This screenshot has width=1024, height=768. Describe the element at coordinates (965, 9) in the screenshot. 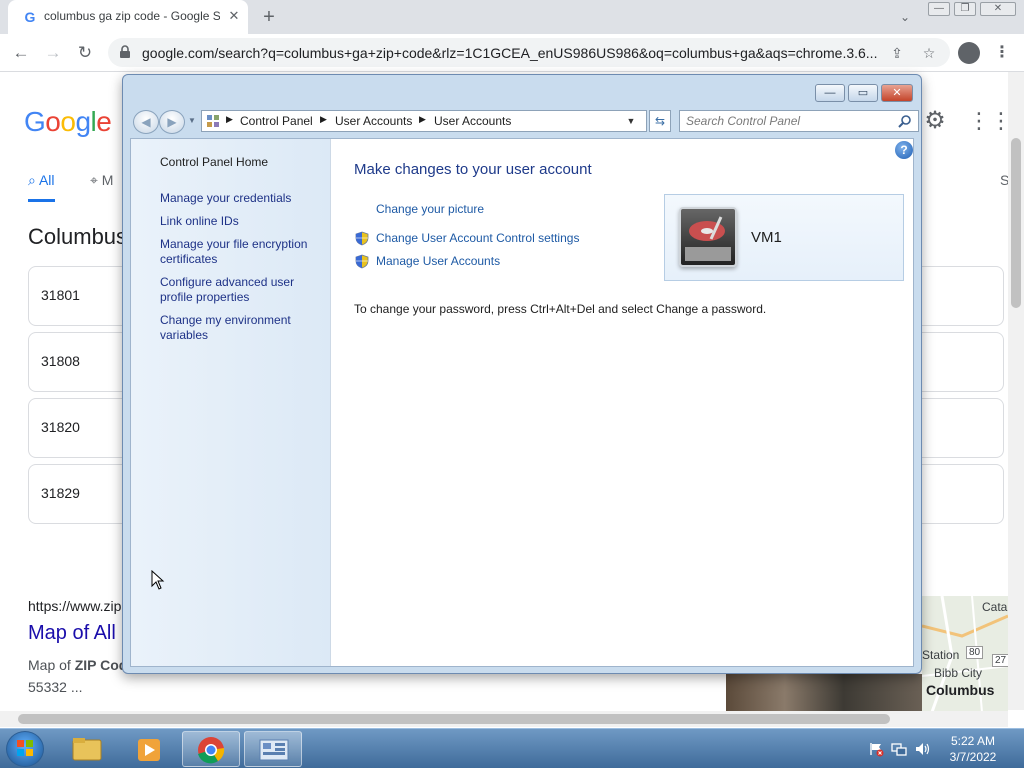

I see `browser-restore-button: ❐` at that location.